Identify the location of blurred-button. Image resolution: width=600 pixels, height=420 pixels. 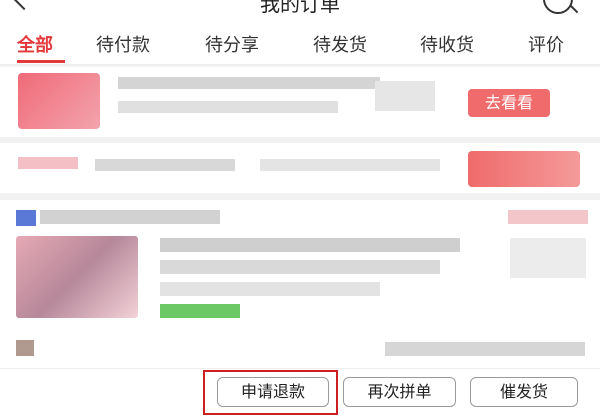
(524, 169).